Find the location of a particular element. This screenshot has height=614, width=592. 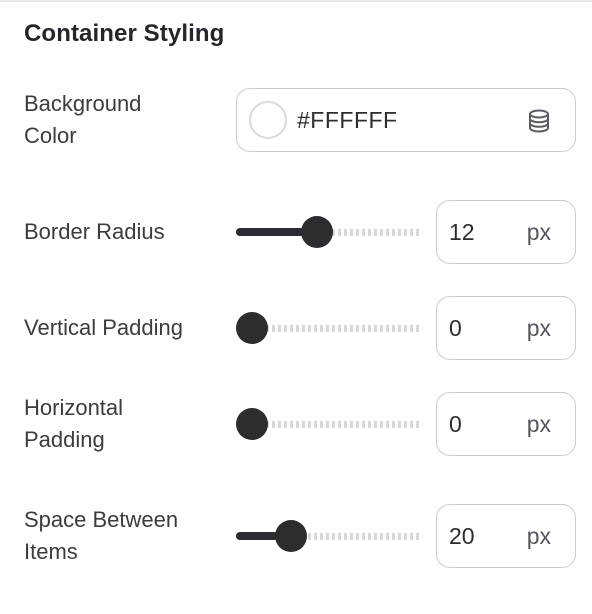

vertical-padding-slider is located at coordinates (329, 328).